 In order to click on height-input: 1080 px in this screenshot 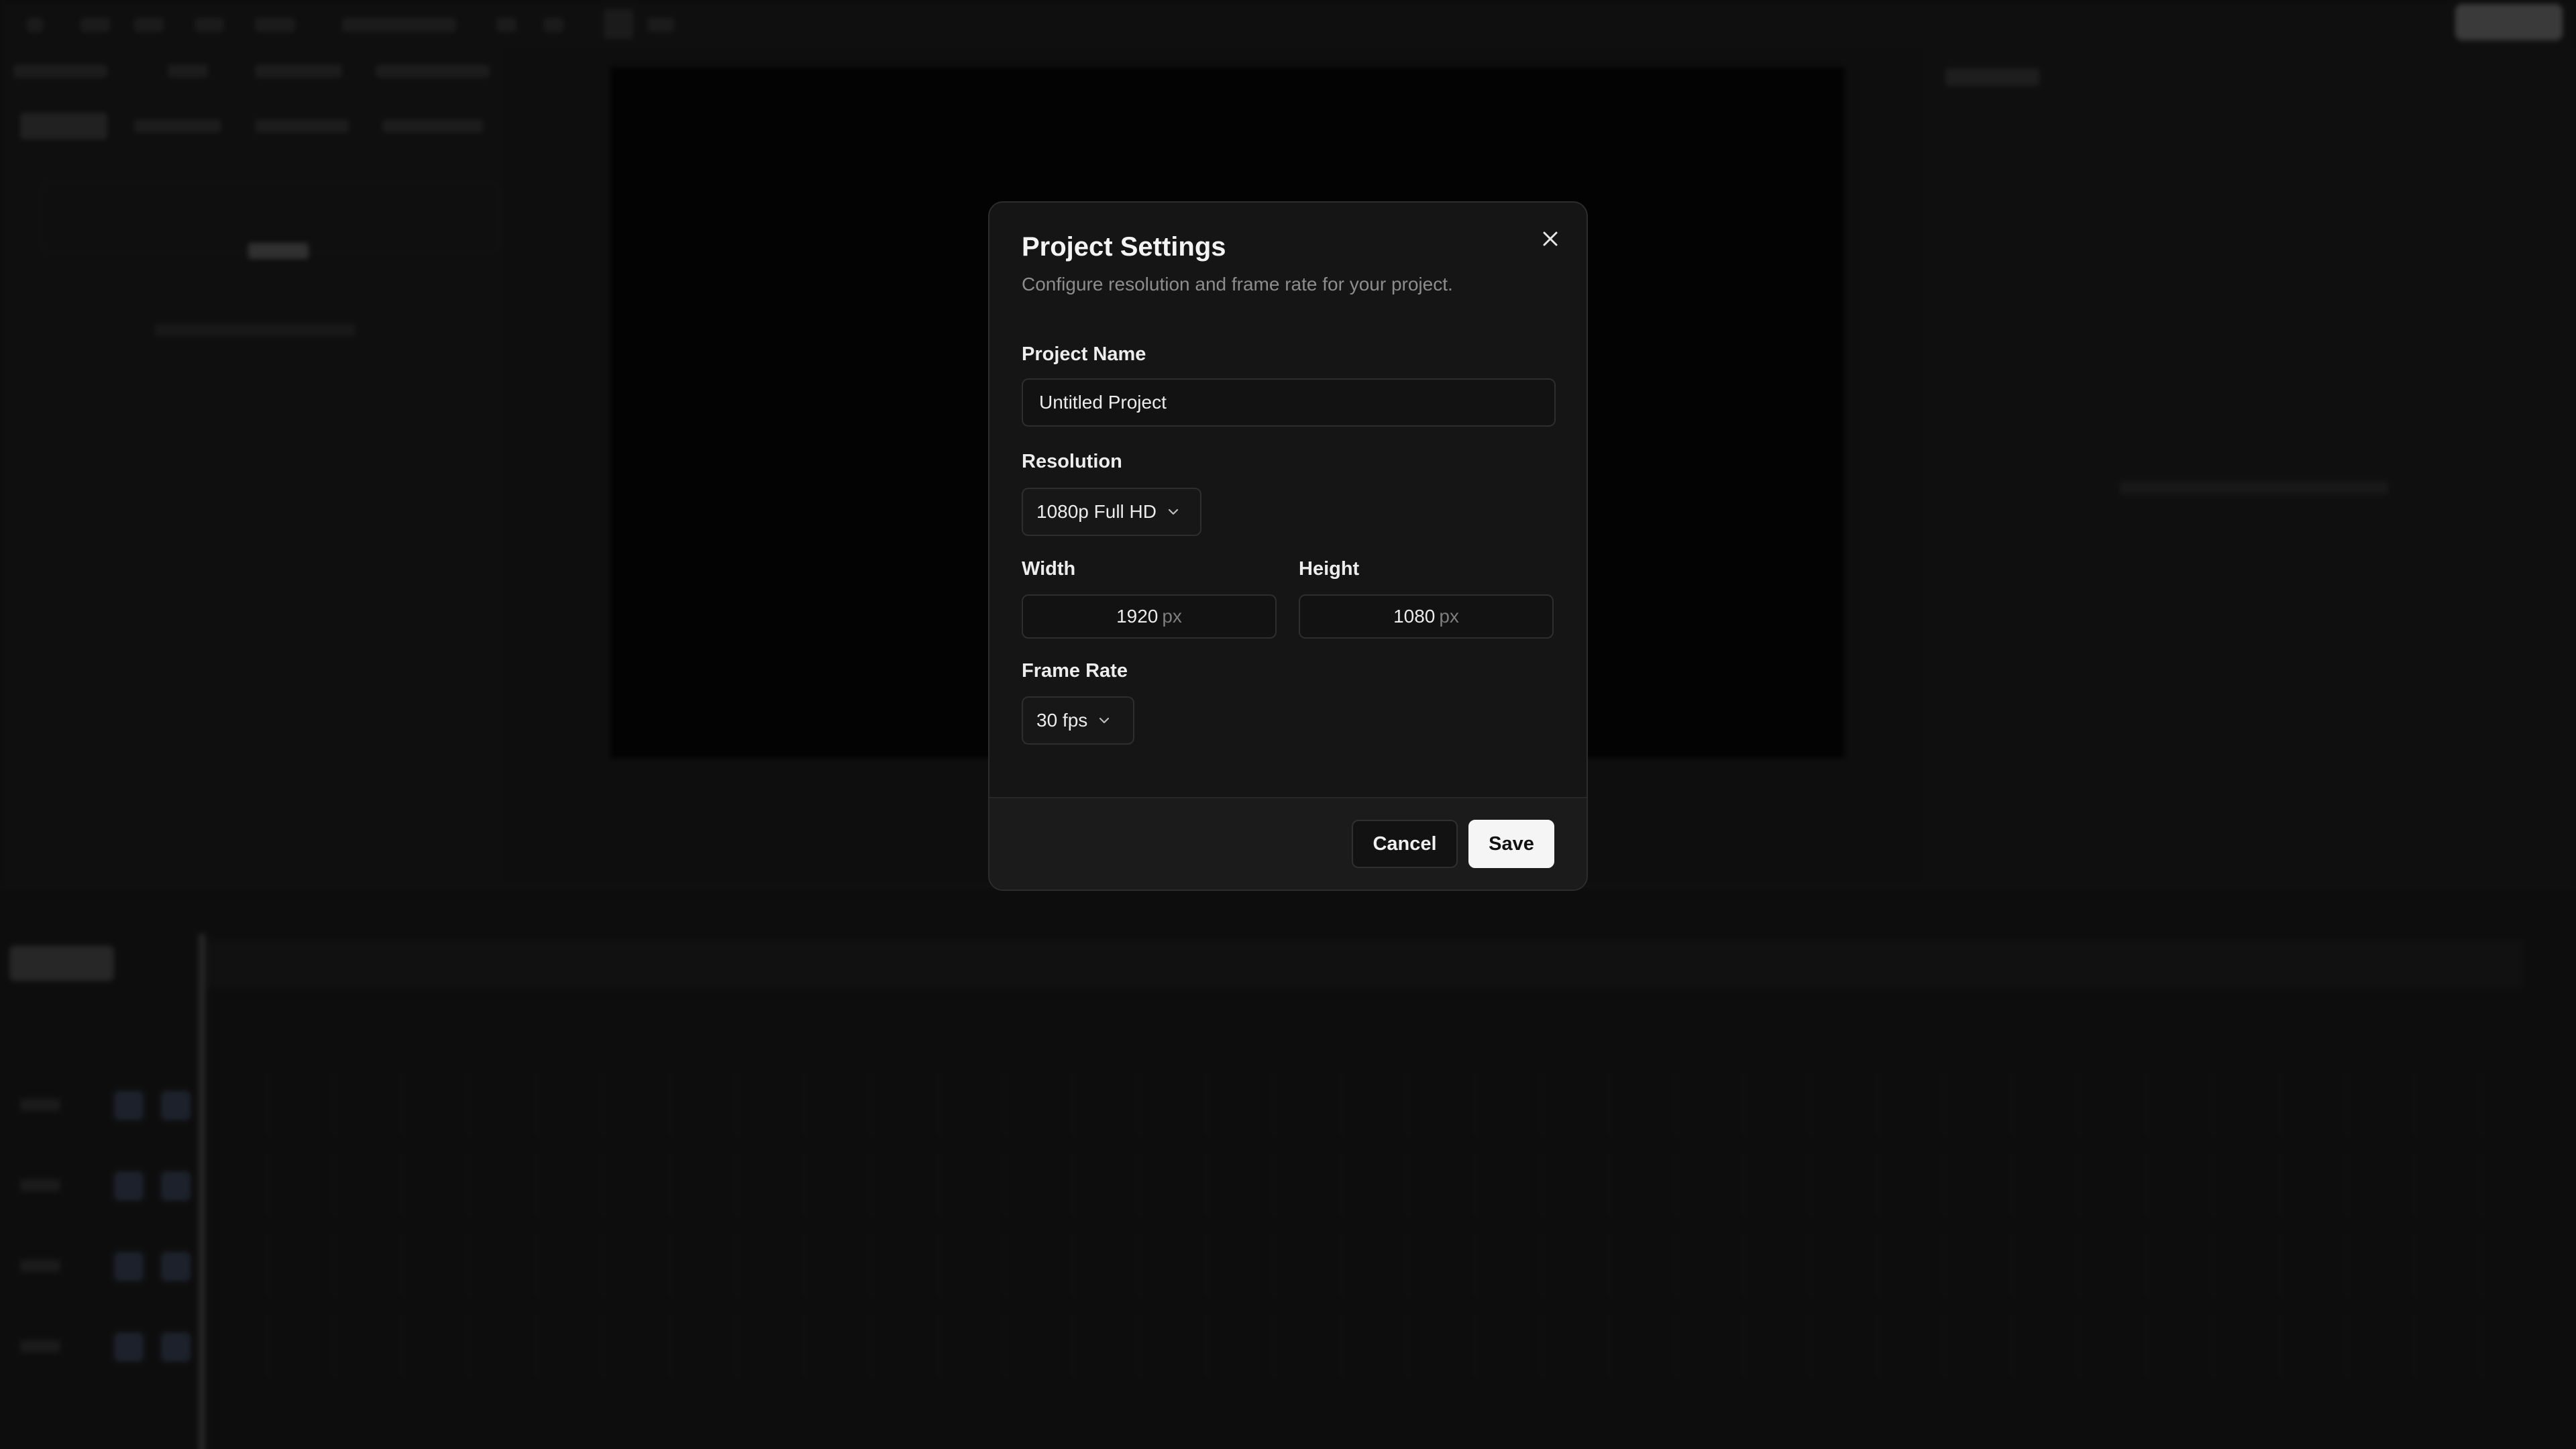, I will do `click(1426, 616)`.